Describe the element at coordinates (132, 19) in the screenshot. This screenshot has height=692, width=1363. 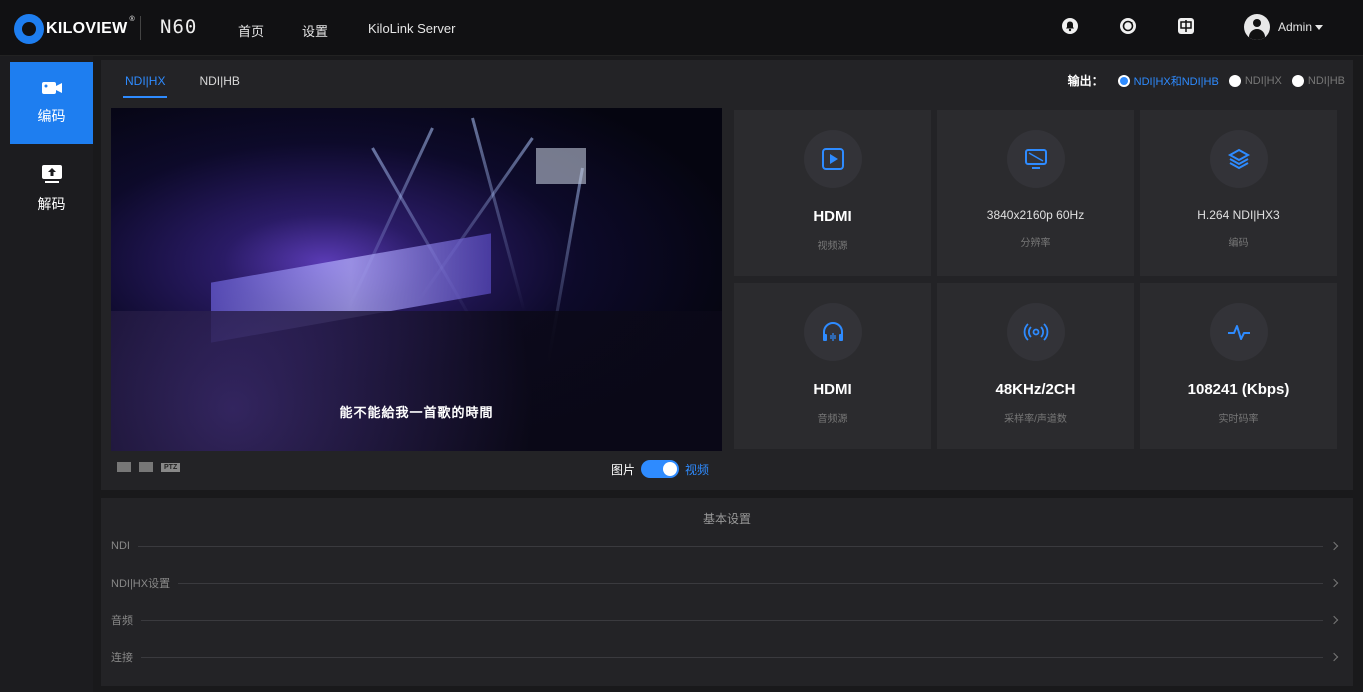
I see `registered-mark-icon: ®` at that location.